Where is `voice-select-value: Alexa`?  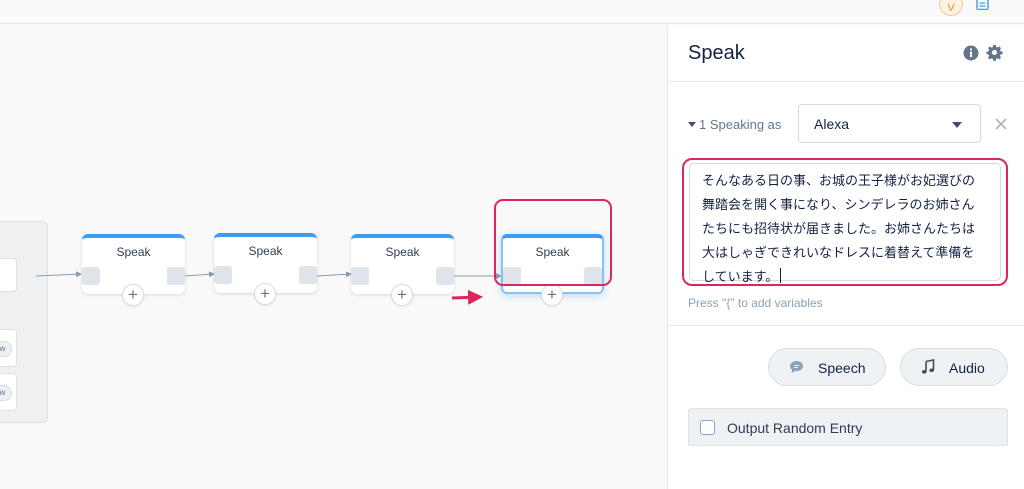
voice-select-value: Alexa is located at coordinates (832, 124).